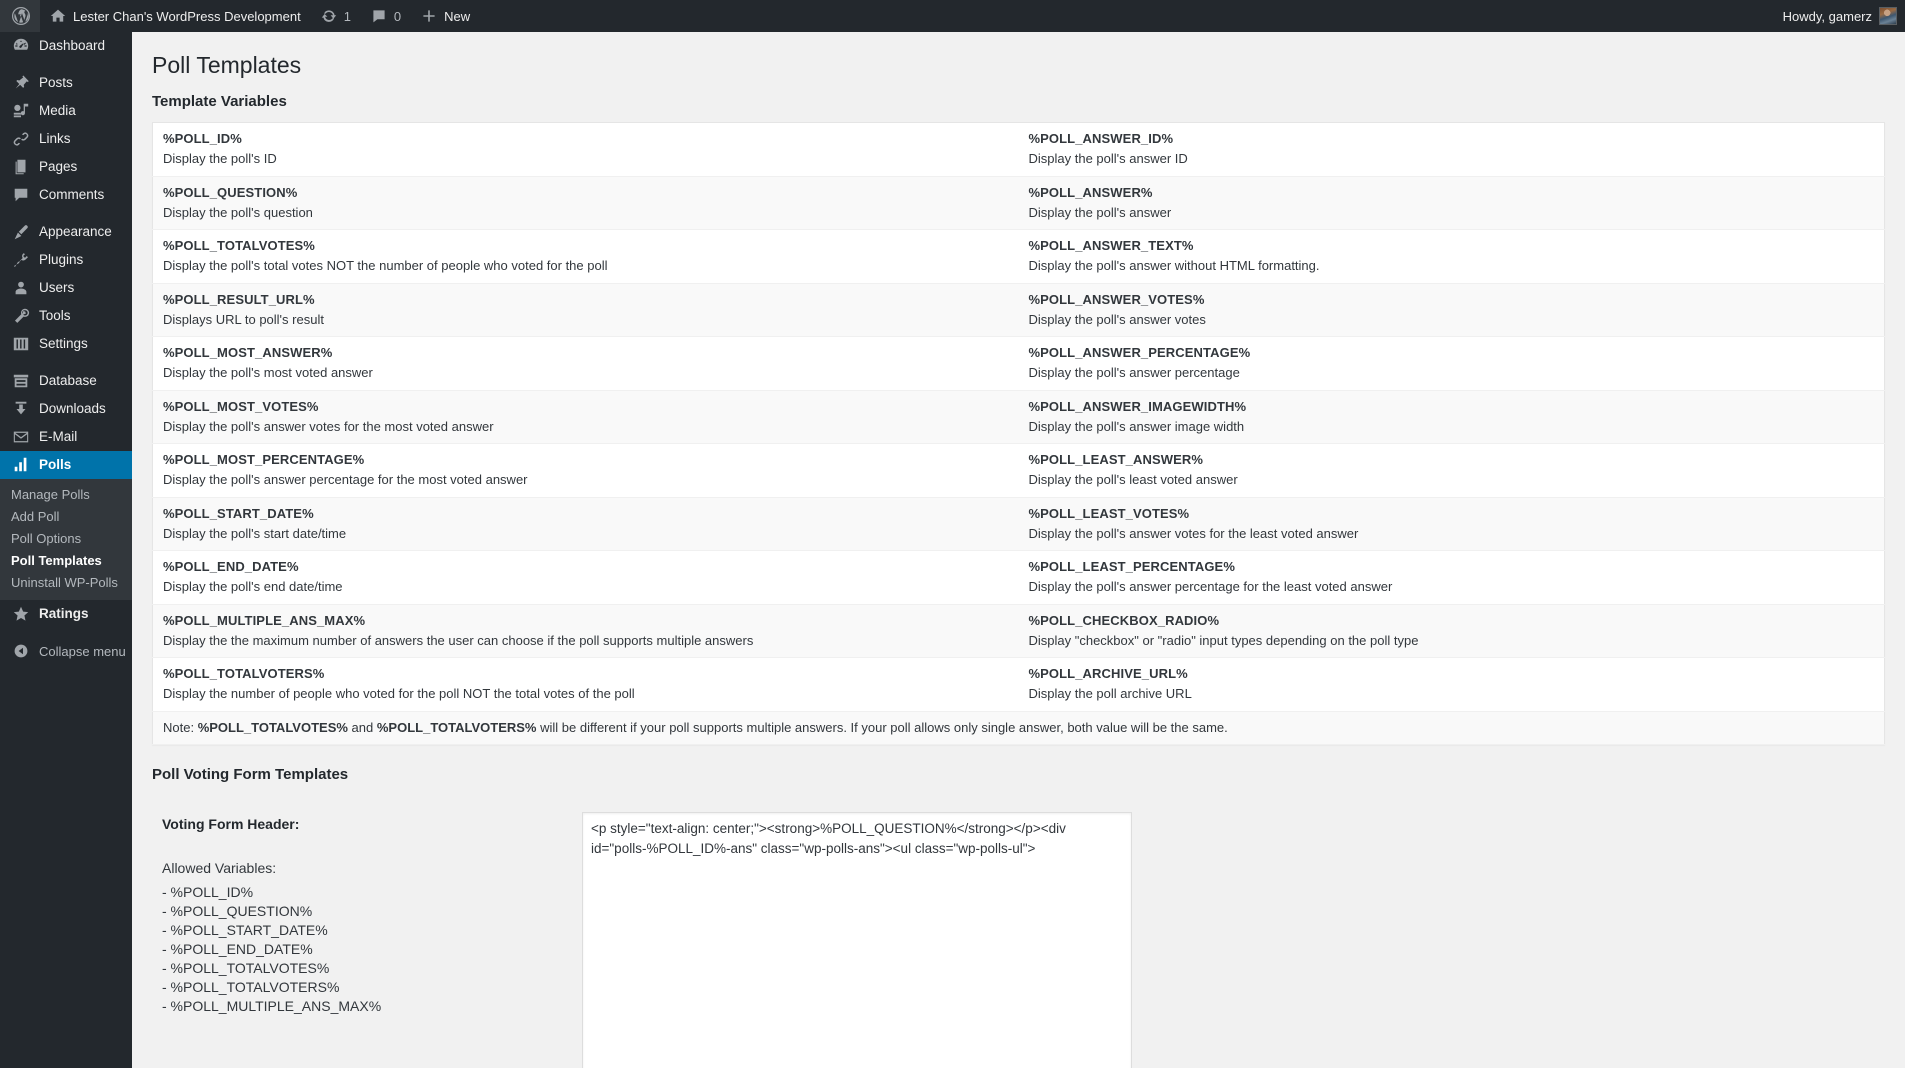  I want to click on variable-description: Display the poll's most voted answer, so click(268, 373).